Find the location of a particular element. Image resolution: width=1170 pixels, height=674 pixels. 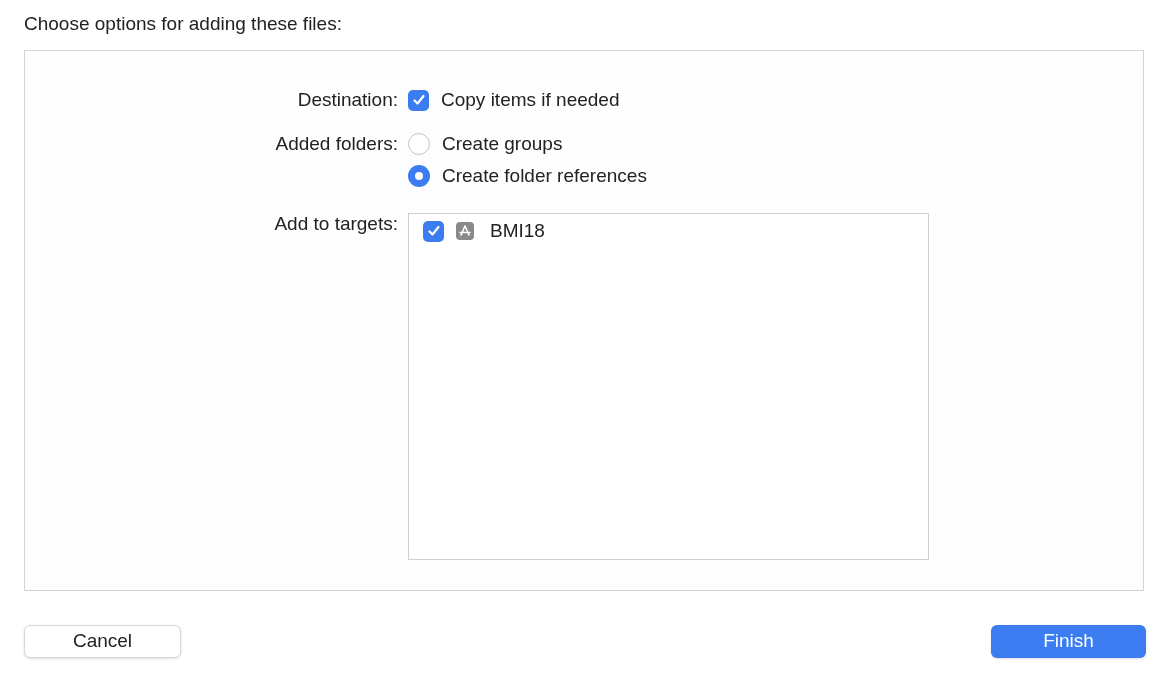

field-label: Added folders: is located at coordinates (336, 144).